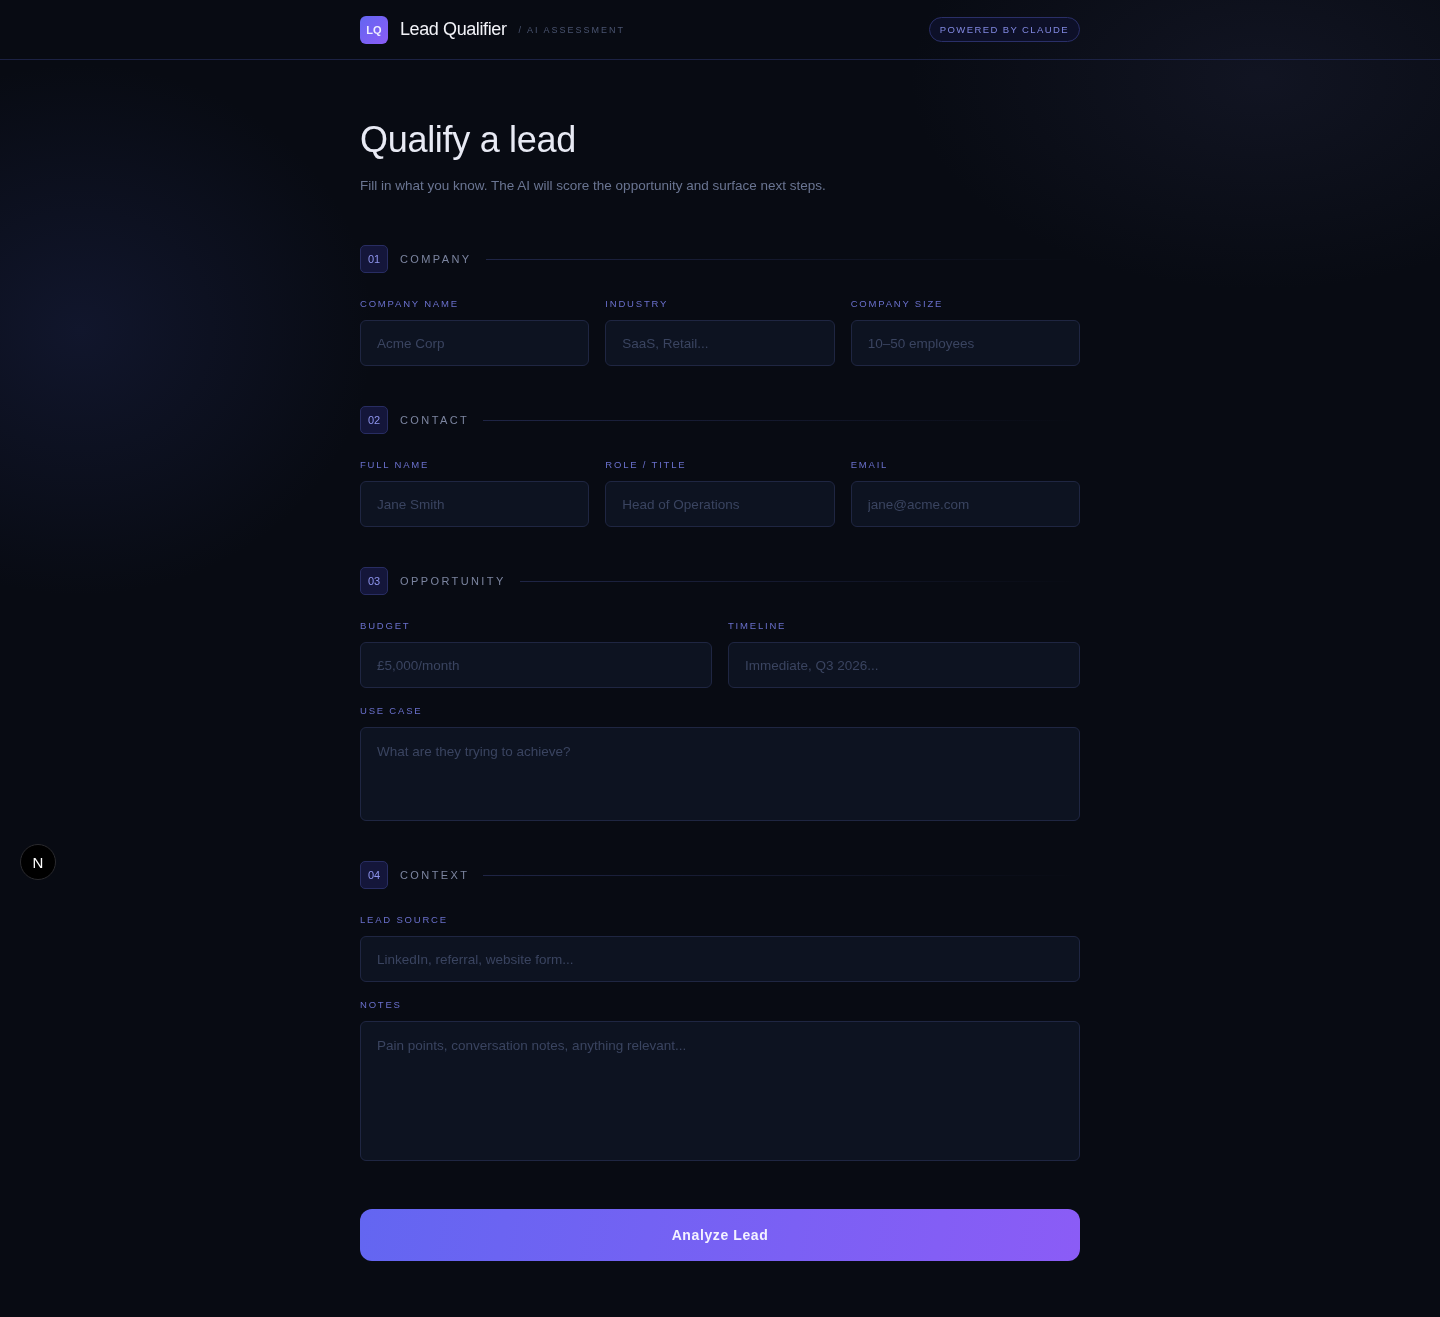  Describe the element at coordinates (409, 304) in the screenshot. I see `field-label: COMPANY NAME` at that location.